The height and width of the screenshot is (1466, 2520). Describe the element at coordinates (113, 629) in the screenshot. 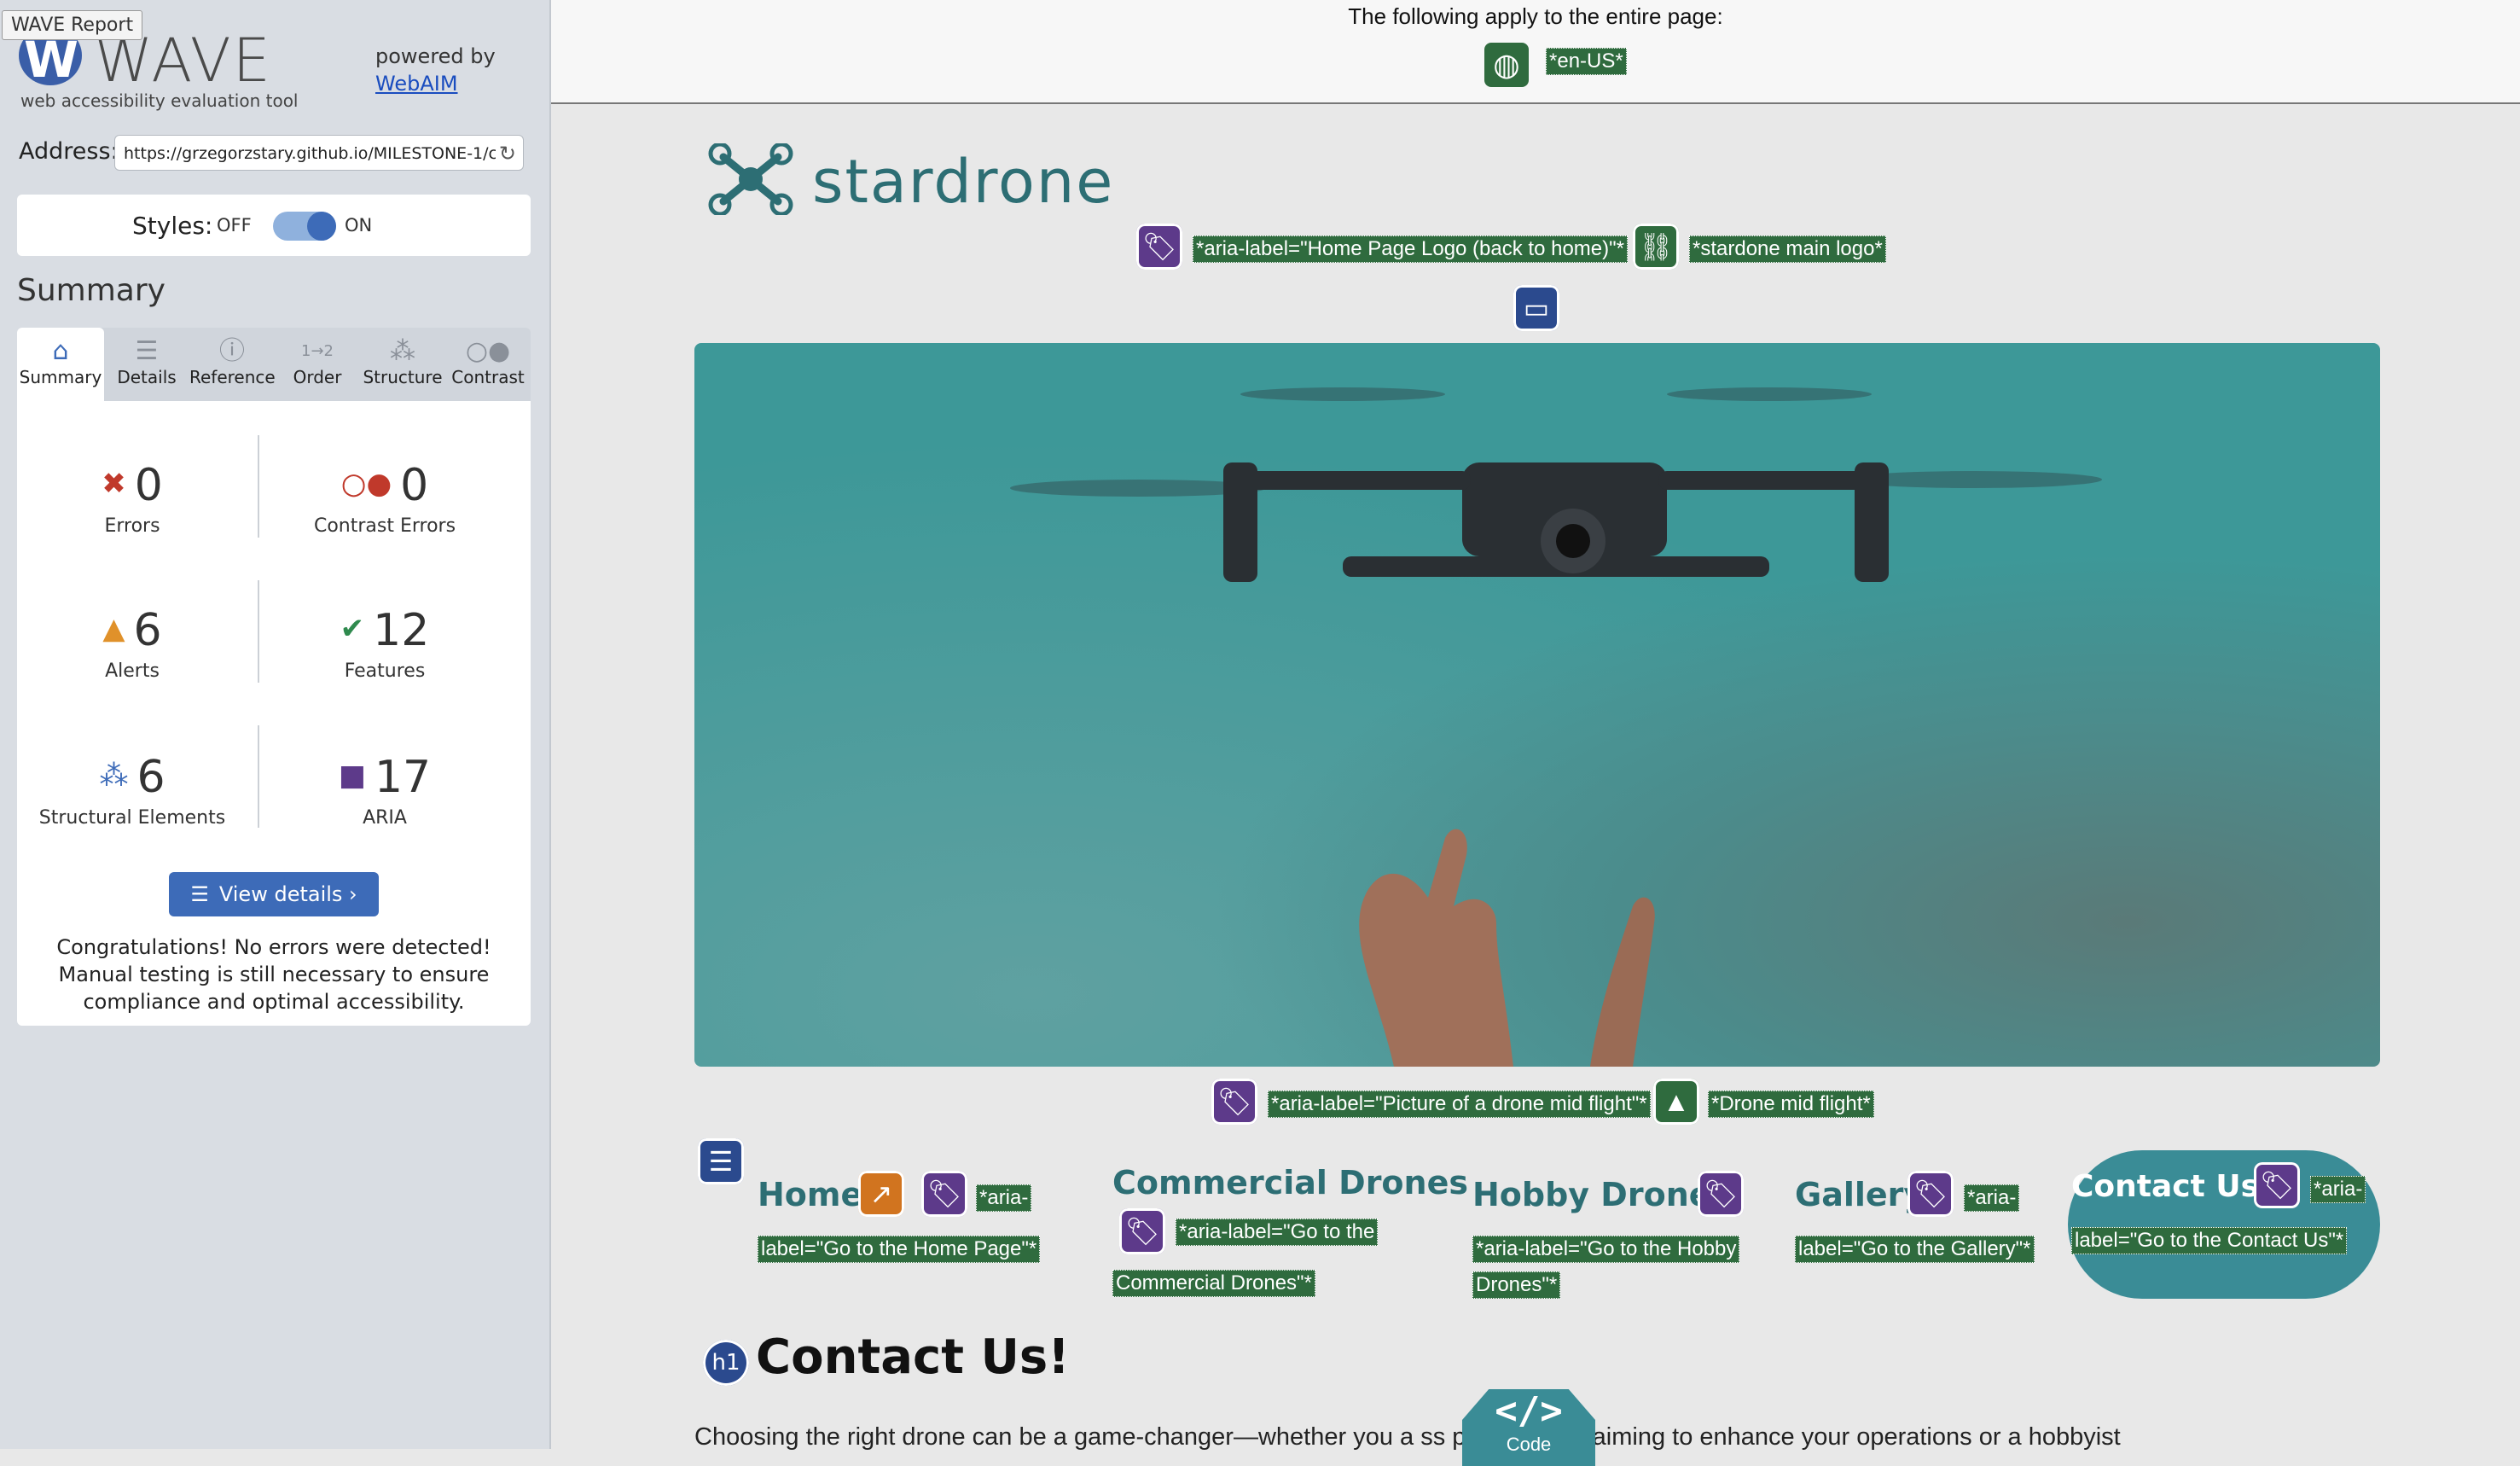

I see `alert-icon: ▲` at that location.